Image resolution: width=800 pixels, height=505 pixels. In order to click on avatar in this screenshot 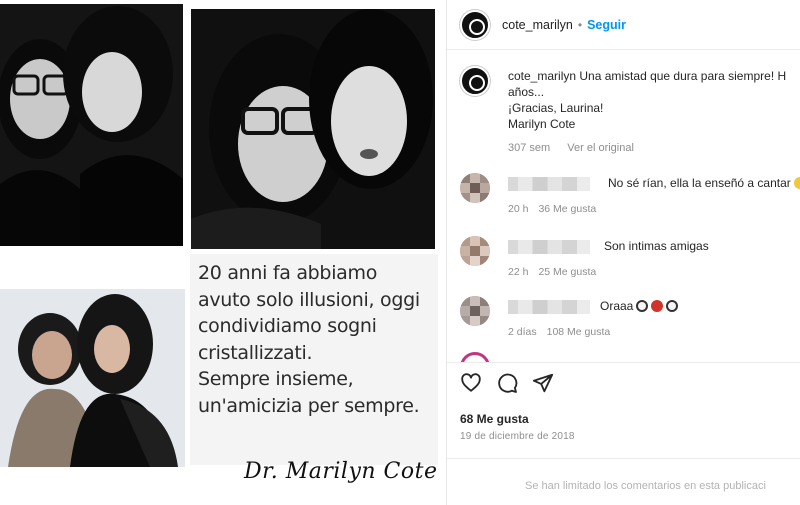, I will do `click(475, 24)`.